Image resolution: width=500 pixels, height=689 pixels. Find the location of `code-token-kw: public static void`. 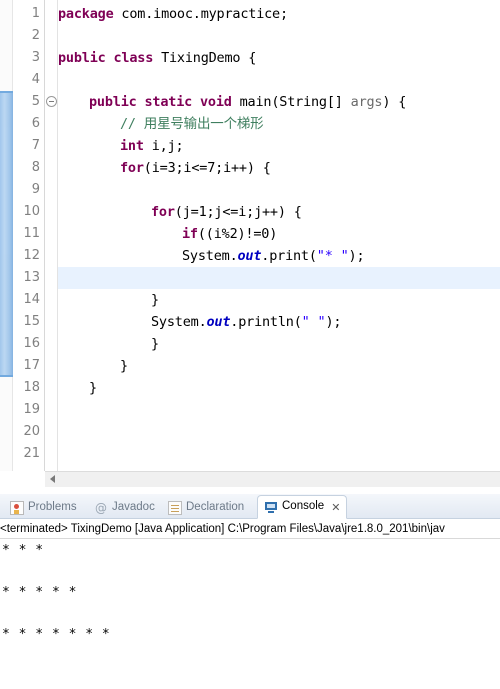

code-token-kw: public static void is located at coordinates (160, 102).